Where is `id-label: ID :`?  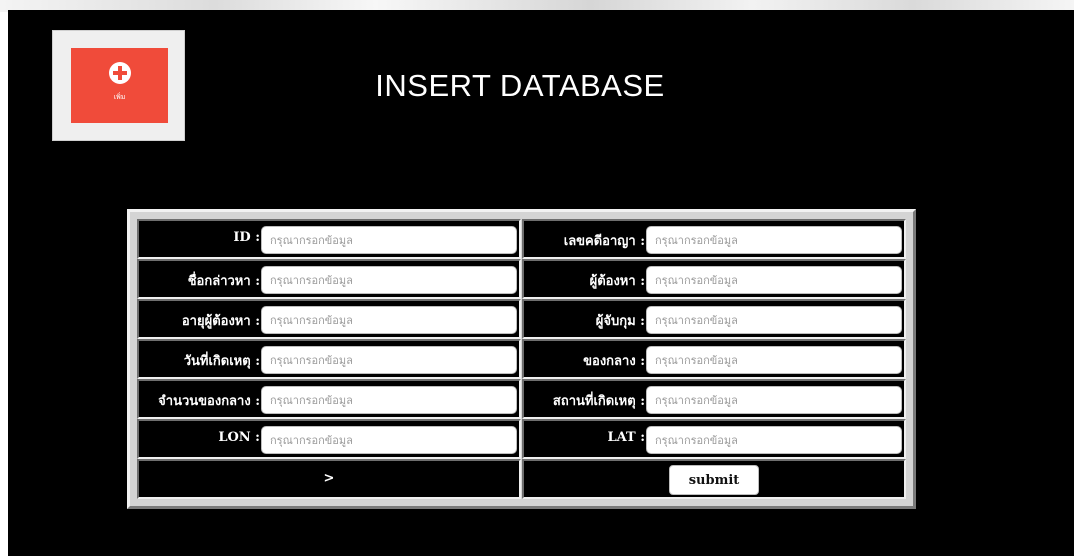 id-label: ID : is located at coordinates (246, 237).